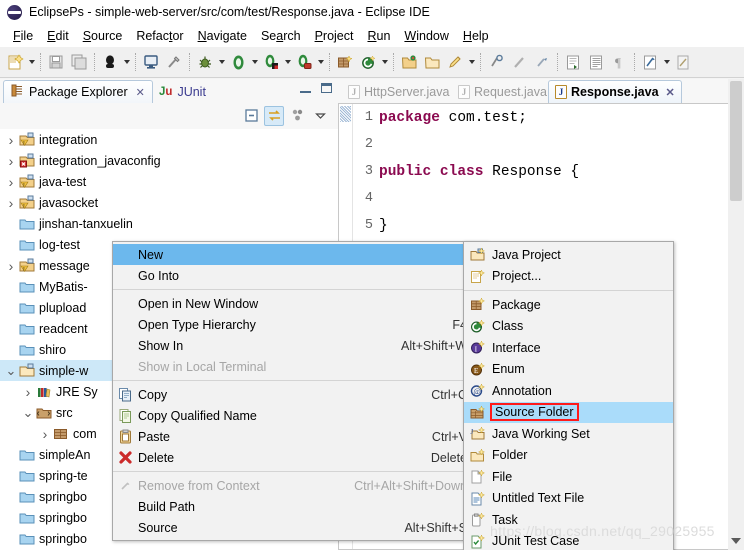 This screenshot has height=550, width=744. Describe the element at coordinates (169, 223) in the screenshot. I see `tree-item: jinshan-tanxuelin` at that location.